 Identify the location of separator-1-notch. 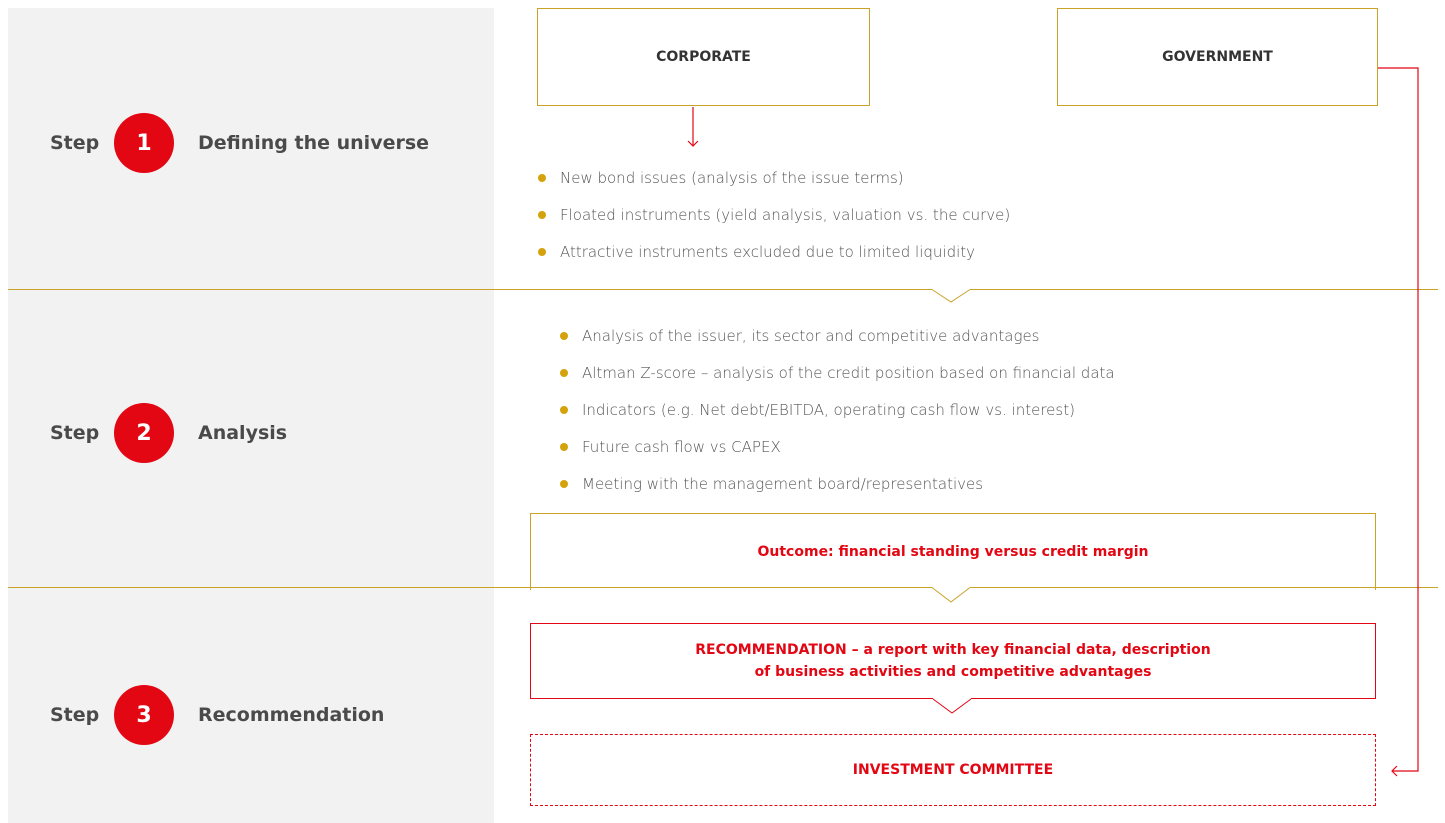
(951, 295).